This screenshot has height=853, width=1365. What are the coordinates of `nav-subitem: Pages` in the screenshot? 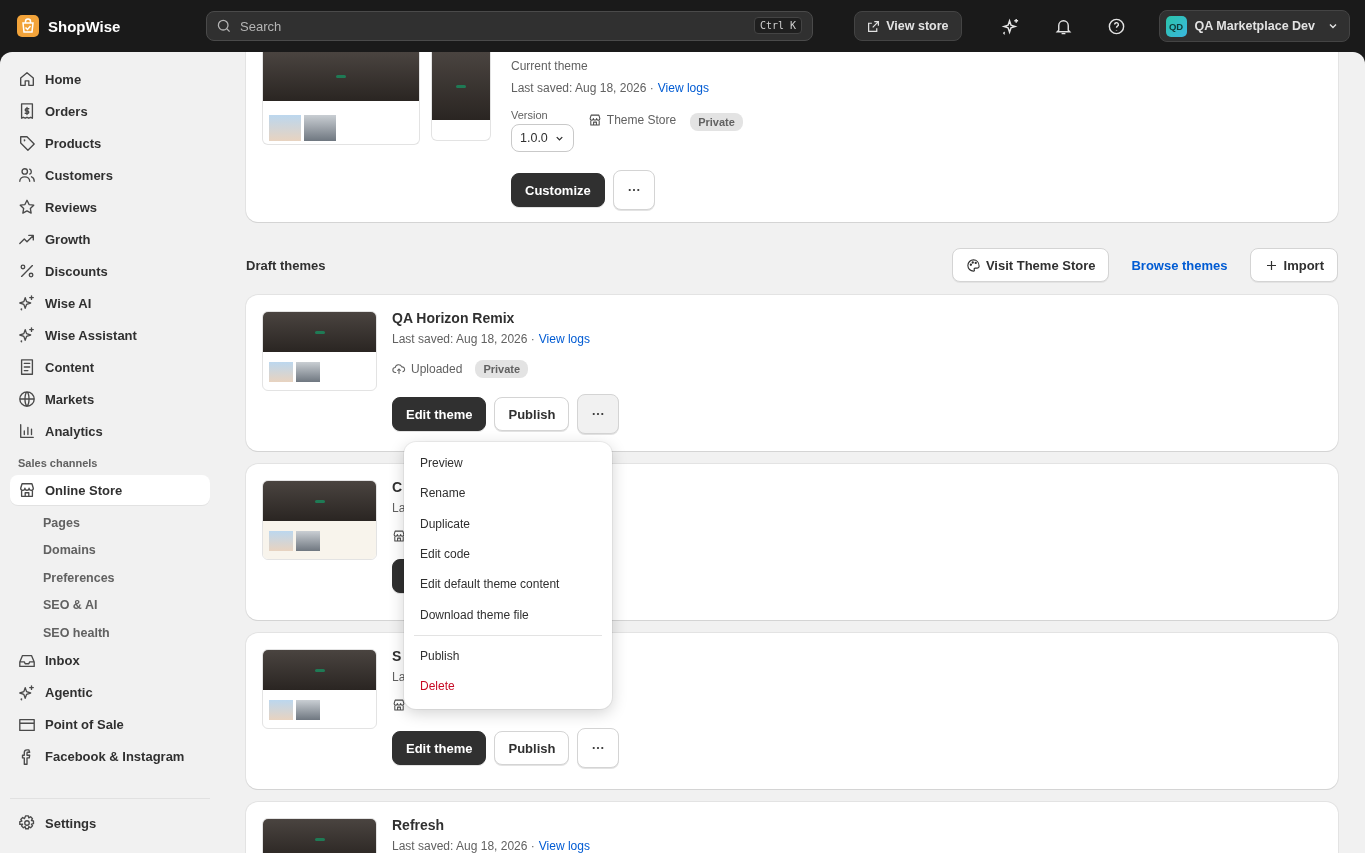 It's located at (110, 523).